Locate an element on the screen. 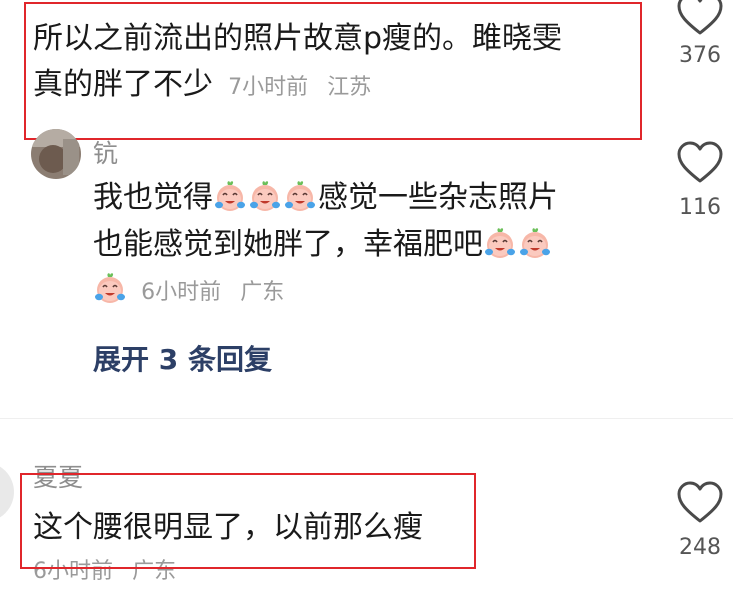 The image size is (733, 589). divider is located at coordinates (366, 418).